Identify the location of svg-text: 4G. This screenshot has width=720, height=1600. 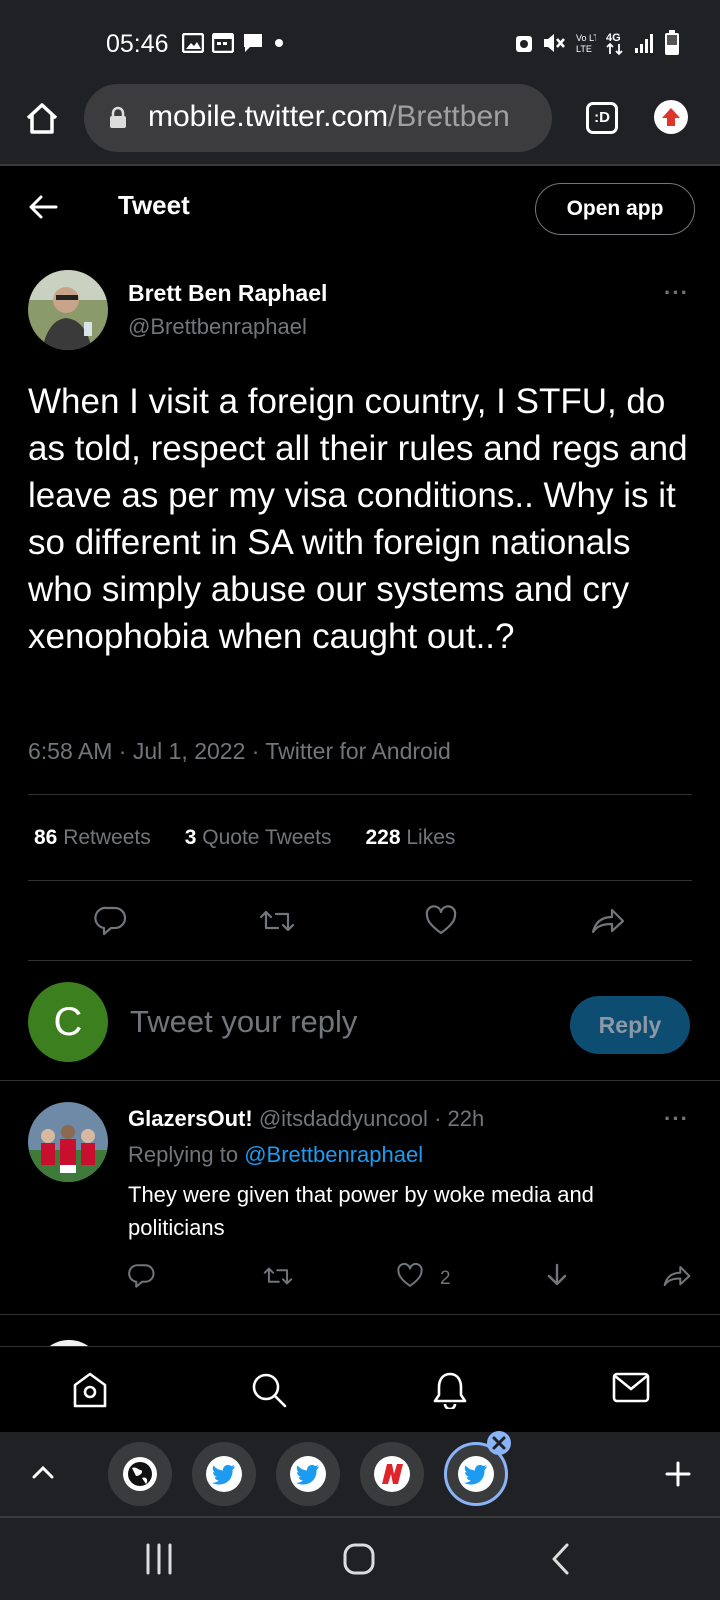
(613, 38).